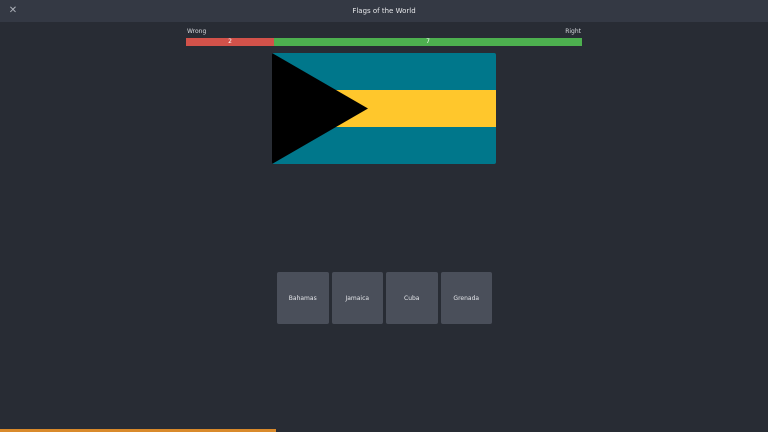 The height and width of the screenshot is (432, 768). I want to click on choice-cuba-button: Cuba, so click(412, 298).